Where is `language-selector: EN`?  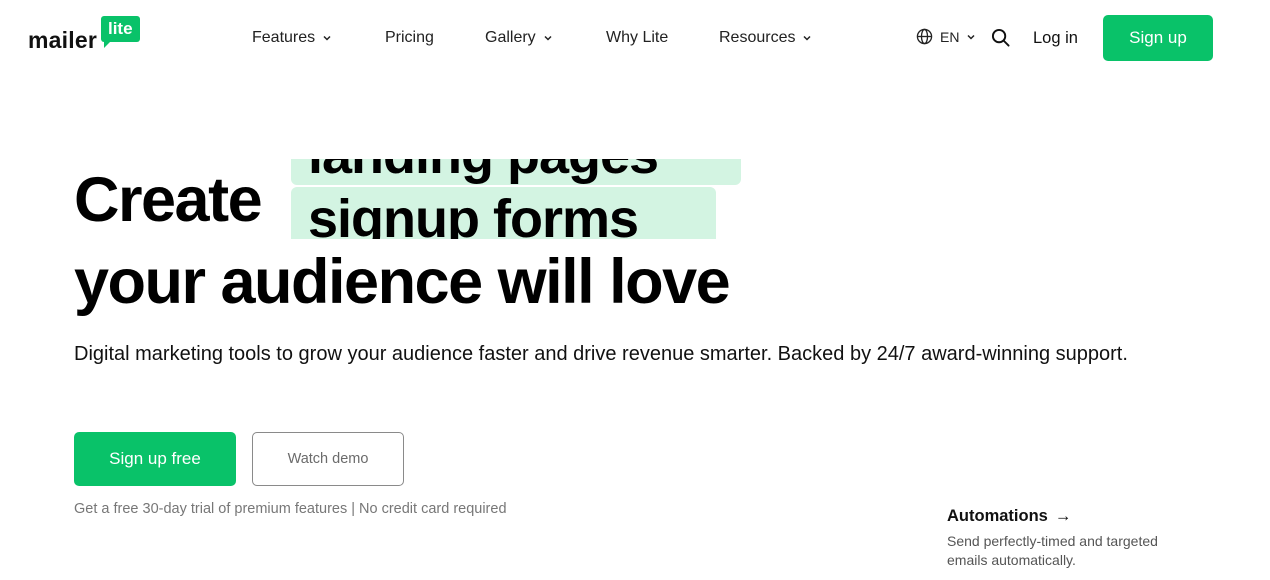
language-selector: EN is located at coordinates (946, 36).